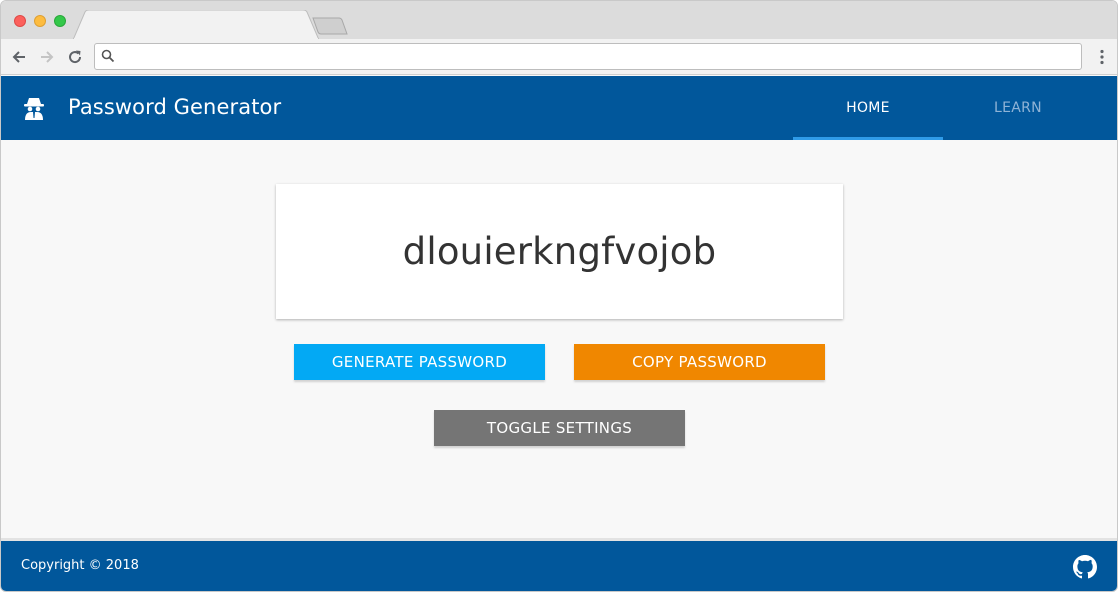 This screenshot has height=592, width=1118. Describe the element at coordinates (20, 21) in the screenshot. I see `close-window-button` at that location.